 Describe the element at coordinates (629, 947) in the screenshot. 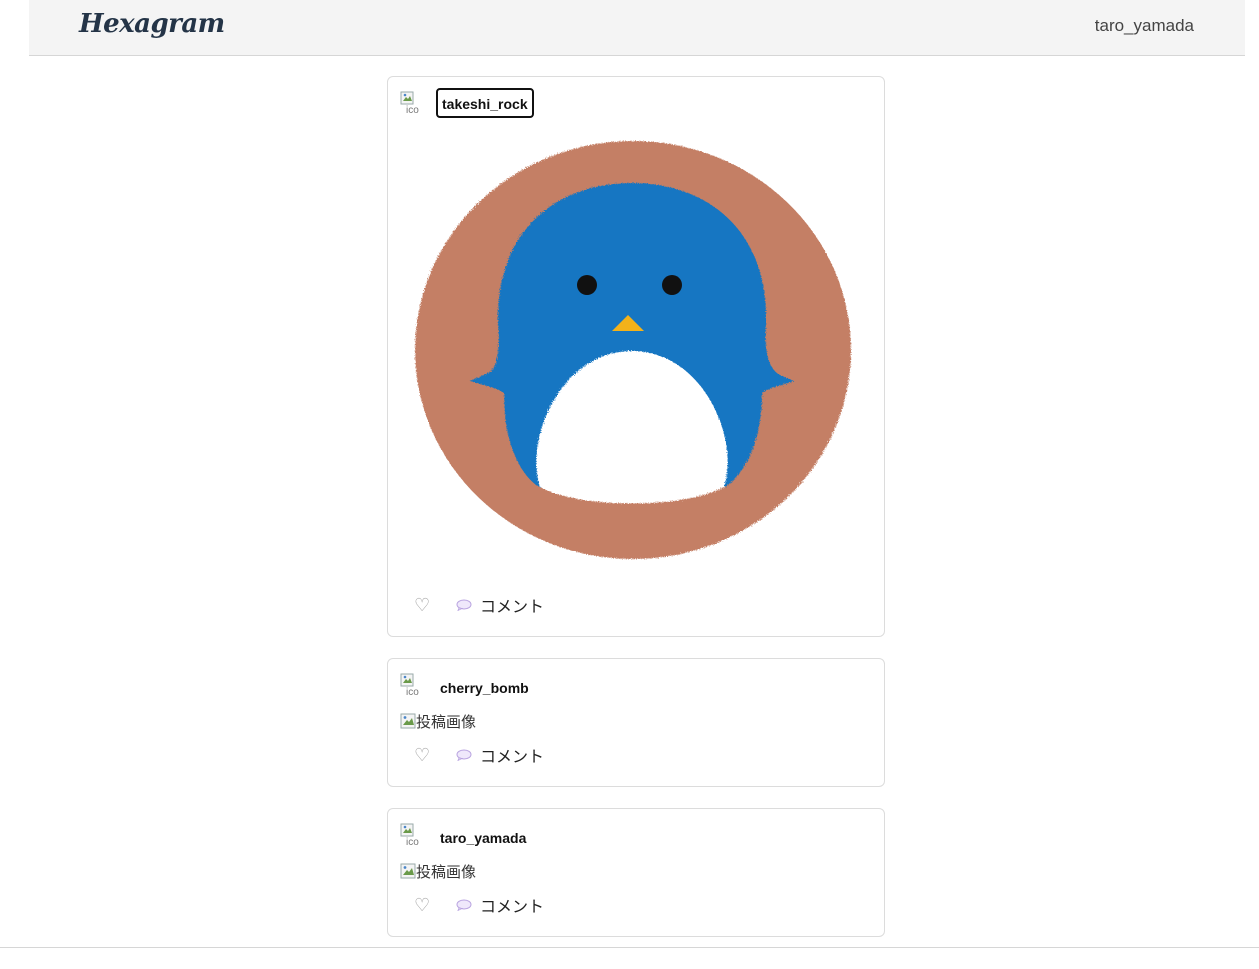

I see `footer-divider` at that location.